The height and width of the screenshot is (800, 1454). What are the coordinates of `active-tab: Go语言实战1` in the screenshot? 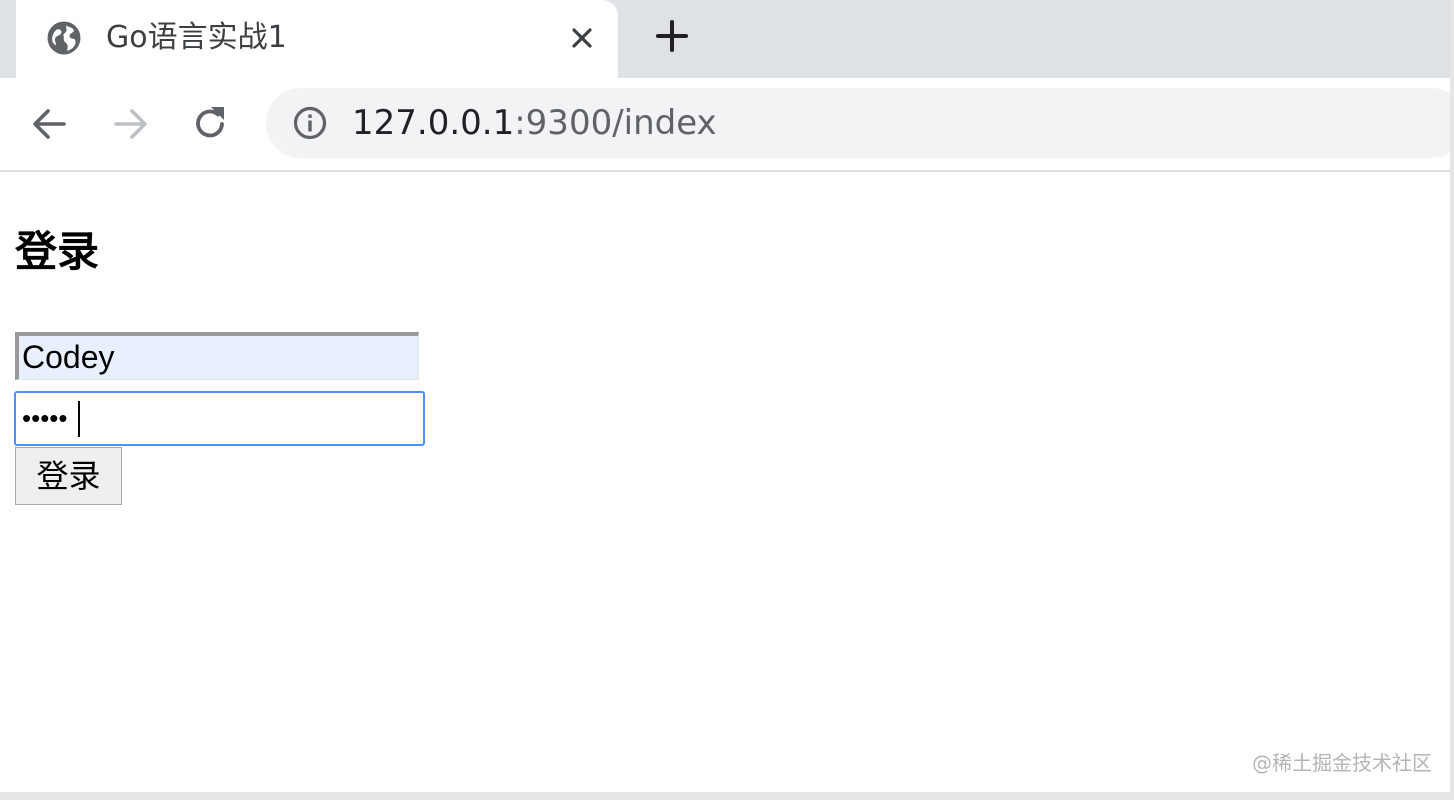 It's located at (317, 39).